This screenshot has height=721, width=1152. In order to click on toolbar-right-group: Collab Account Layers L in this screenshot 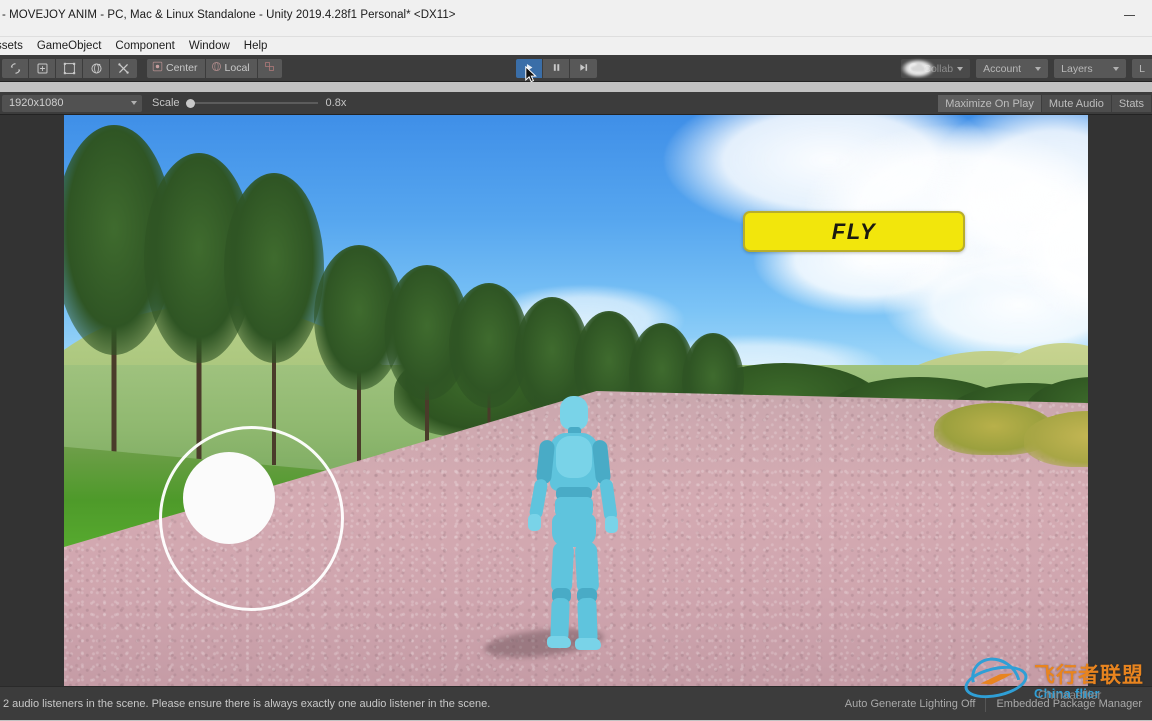, I will do `click(1026, 68)`.